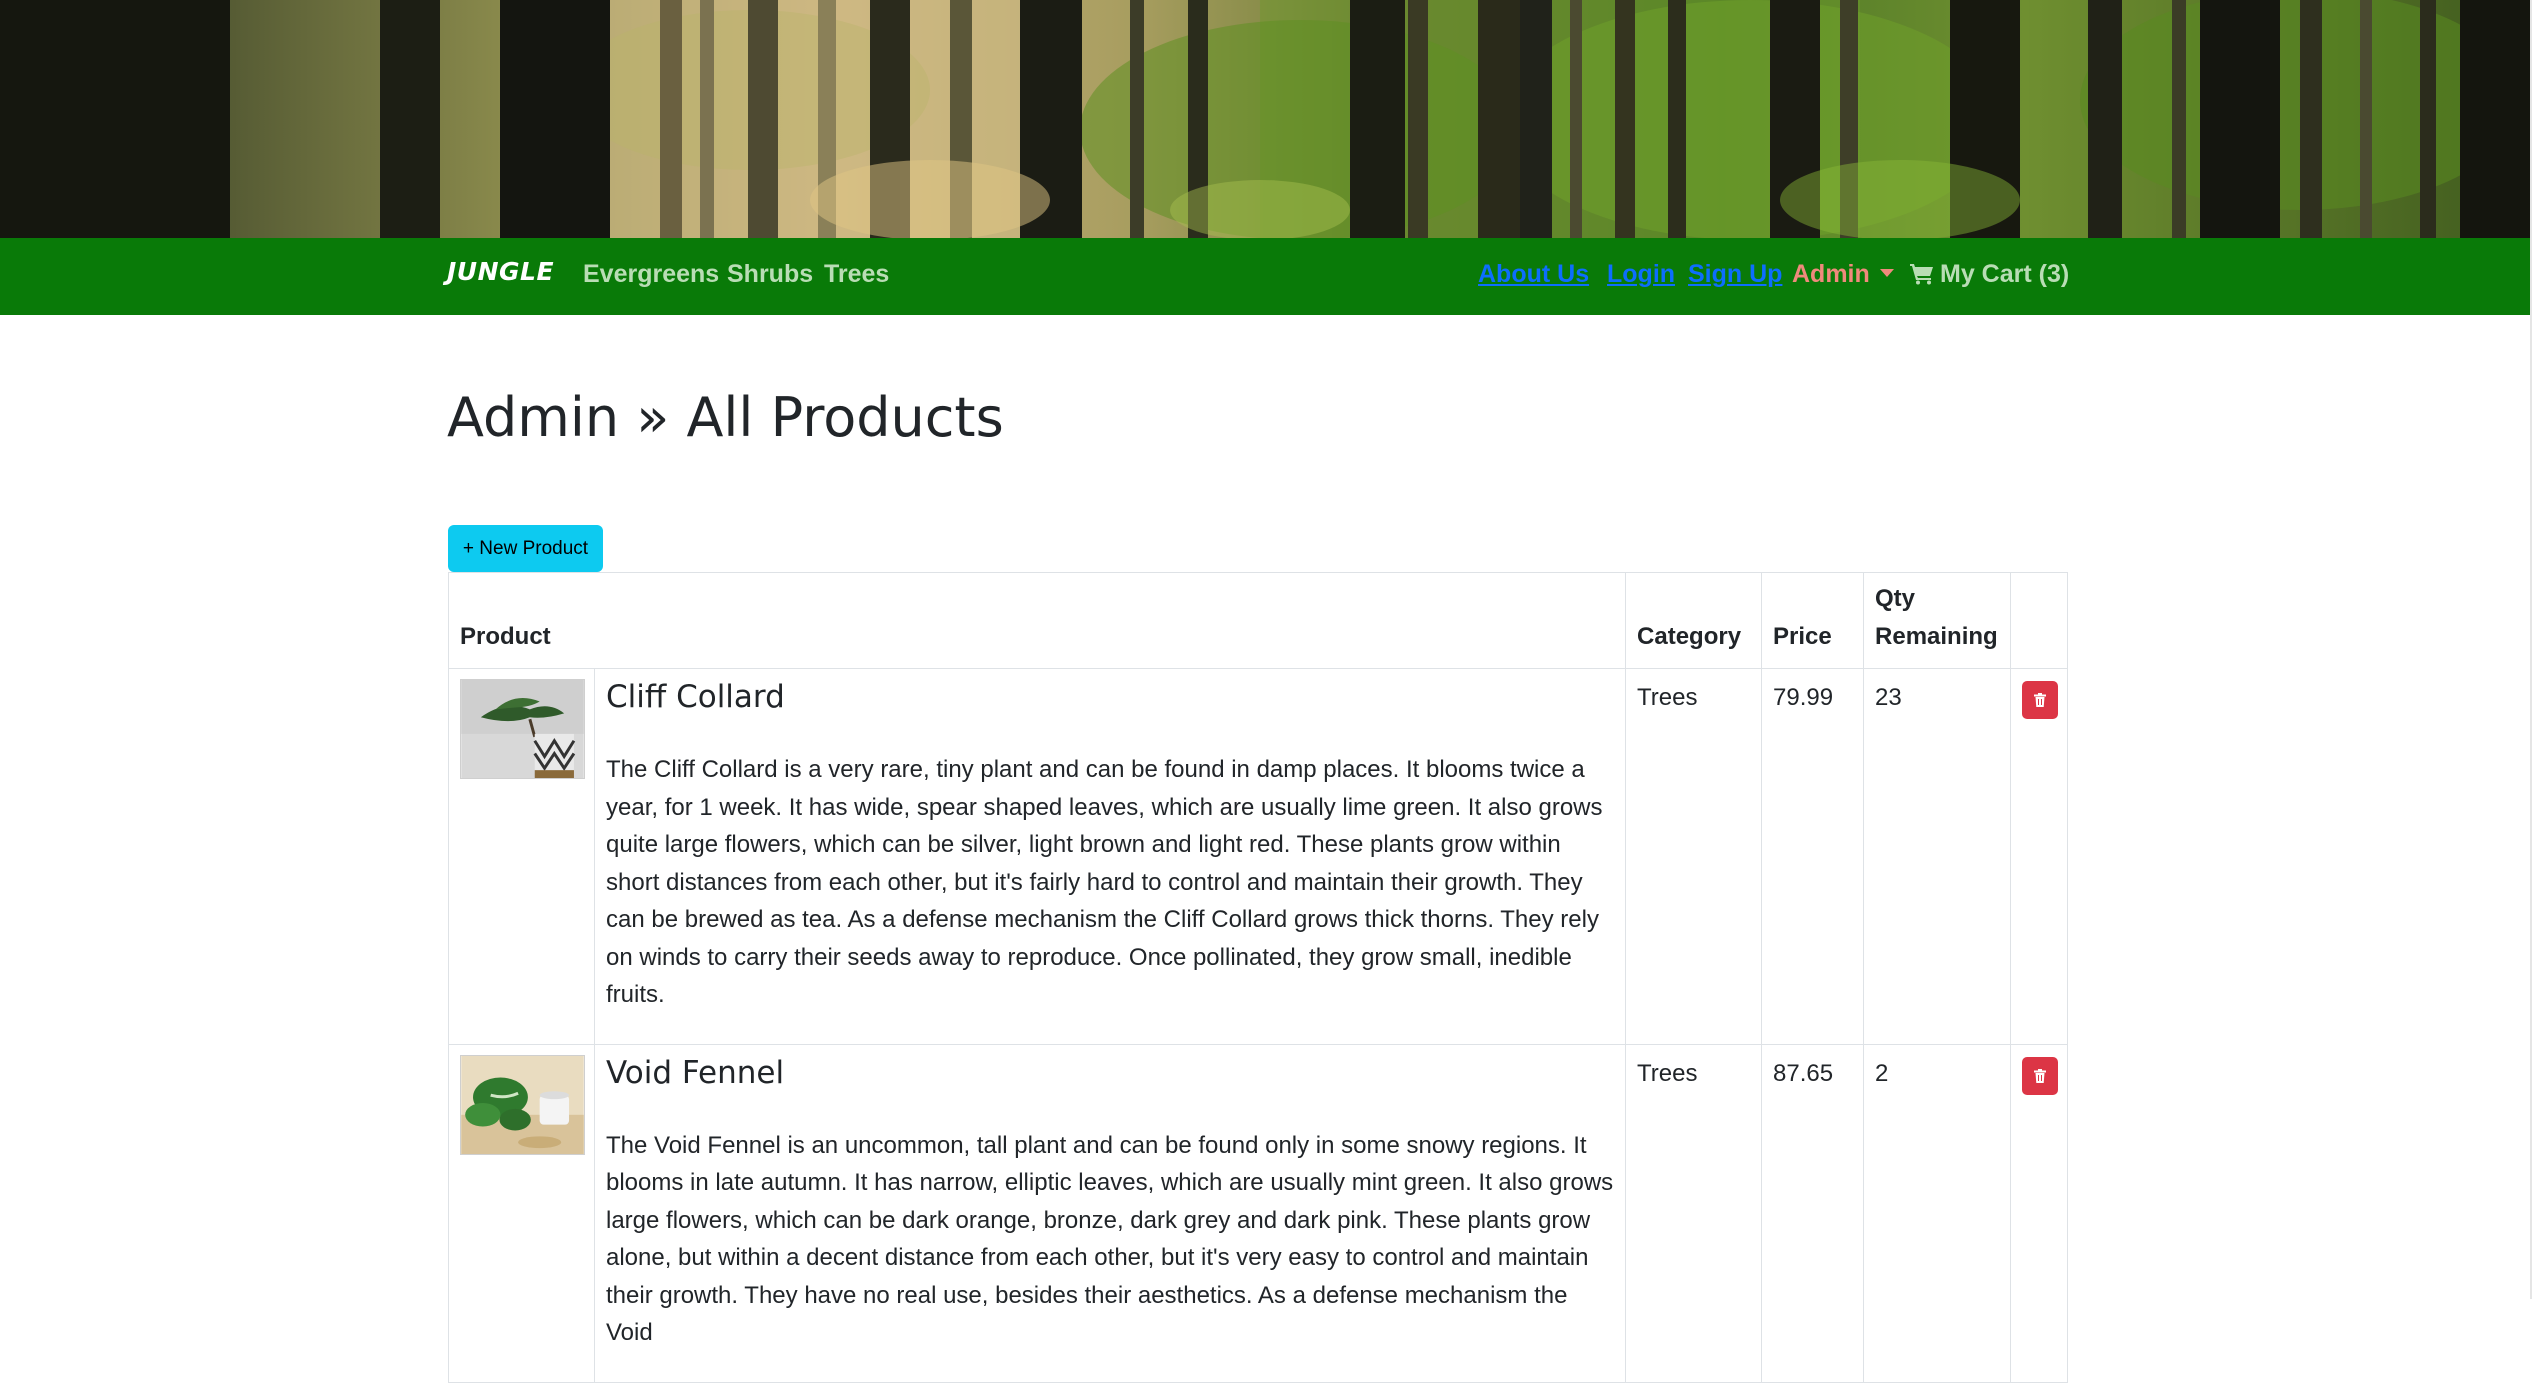 This screenshot has height=1383, width=2532. Describe the element at coordinates (1813, 620) in the screenshot. I see `column-header-price: Price` at that location.